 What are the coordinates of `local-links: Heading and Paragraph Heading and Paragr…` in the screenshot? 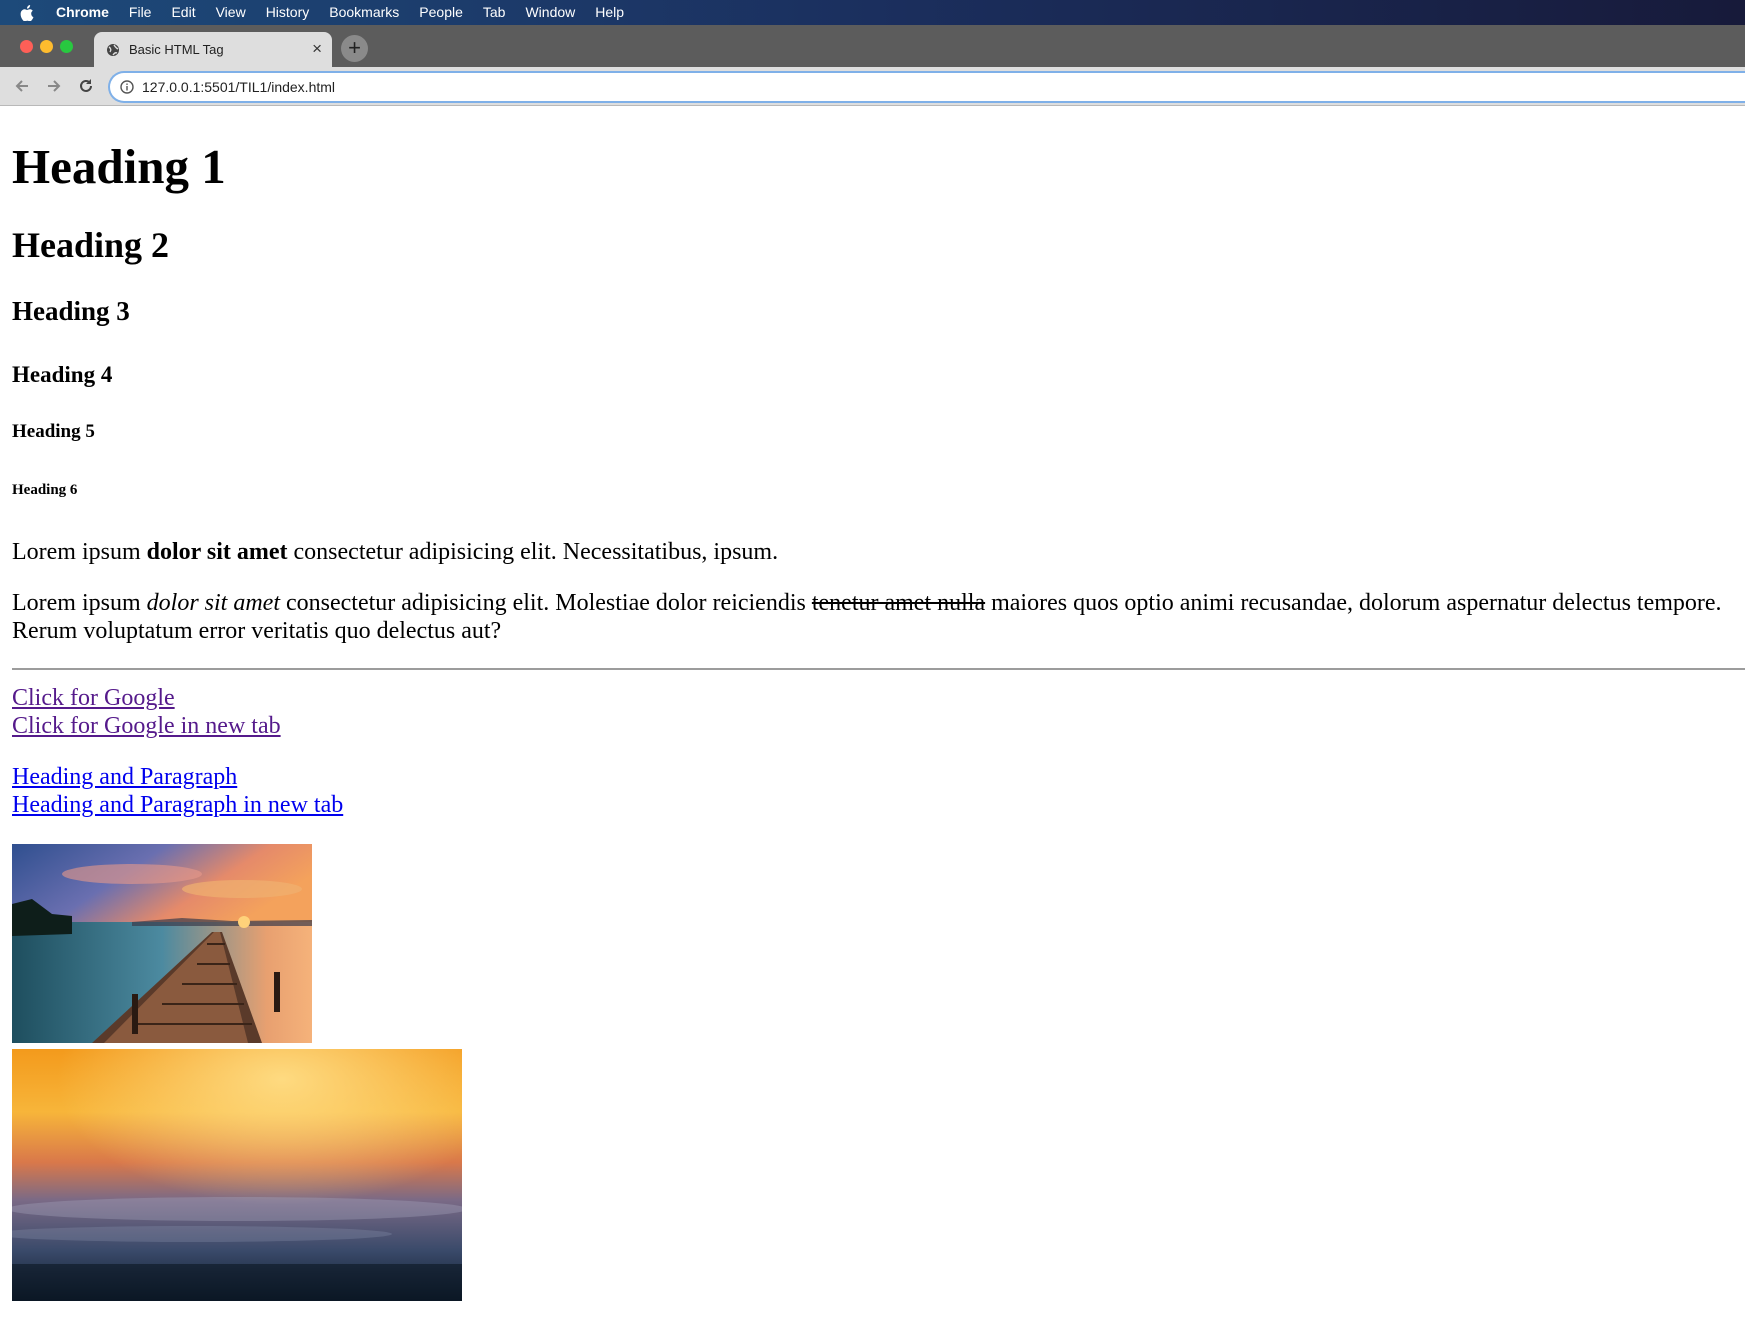 It's located at (177, 791).